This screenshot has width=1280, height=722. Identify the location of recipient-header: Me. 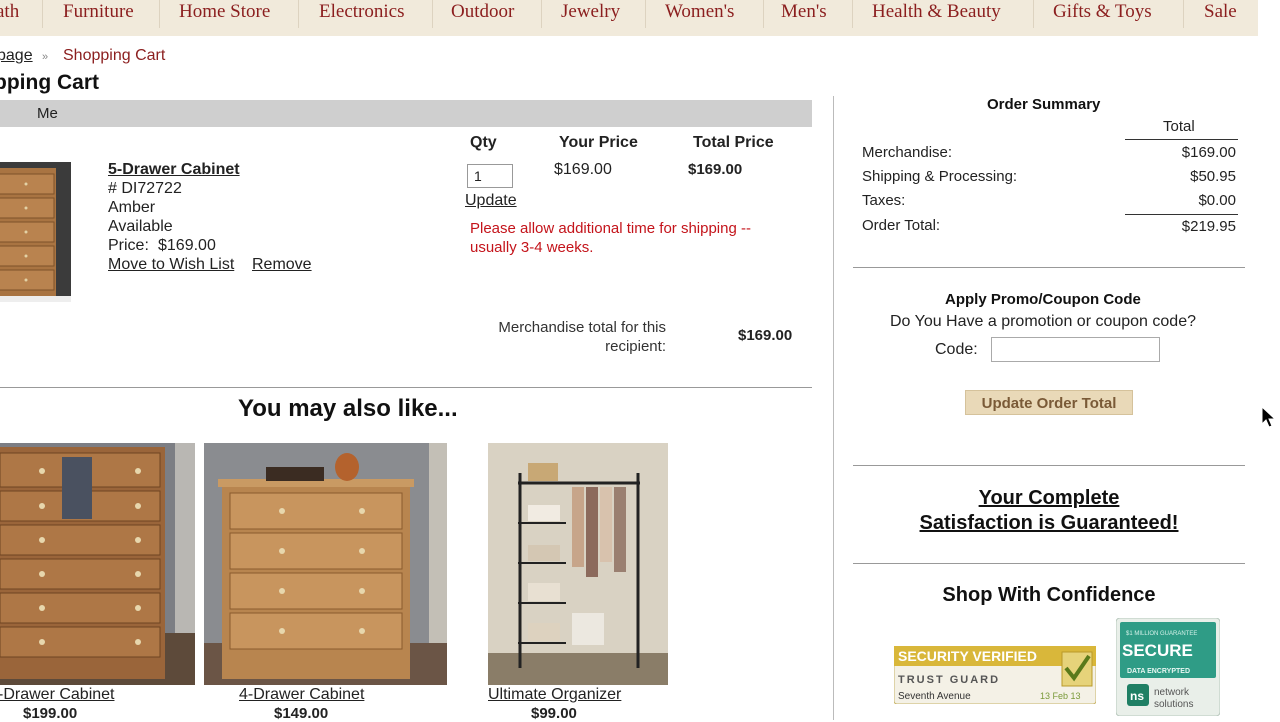
(406, 113).